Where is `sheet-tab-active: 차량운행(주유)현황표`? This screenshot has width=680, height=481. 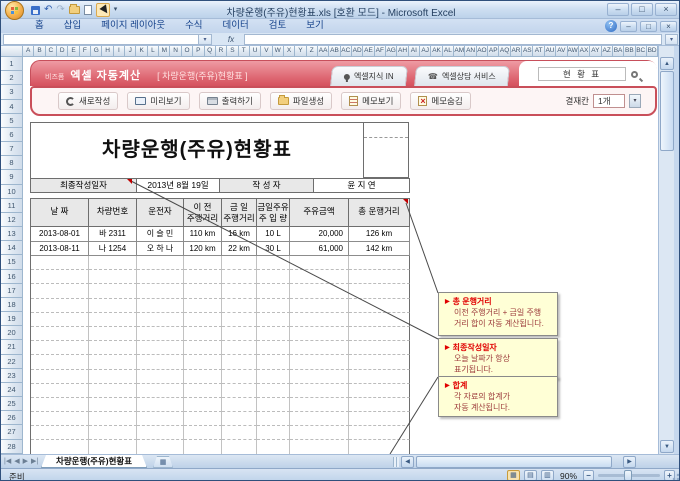
sheet-tab-active: 차량운행(주유)현황표 is located at coordinates (94, 461).